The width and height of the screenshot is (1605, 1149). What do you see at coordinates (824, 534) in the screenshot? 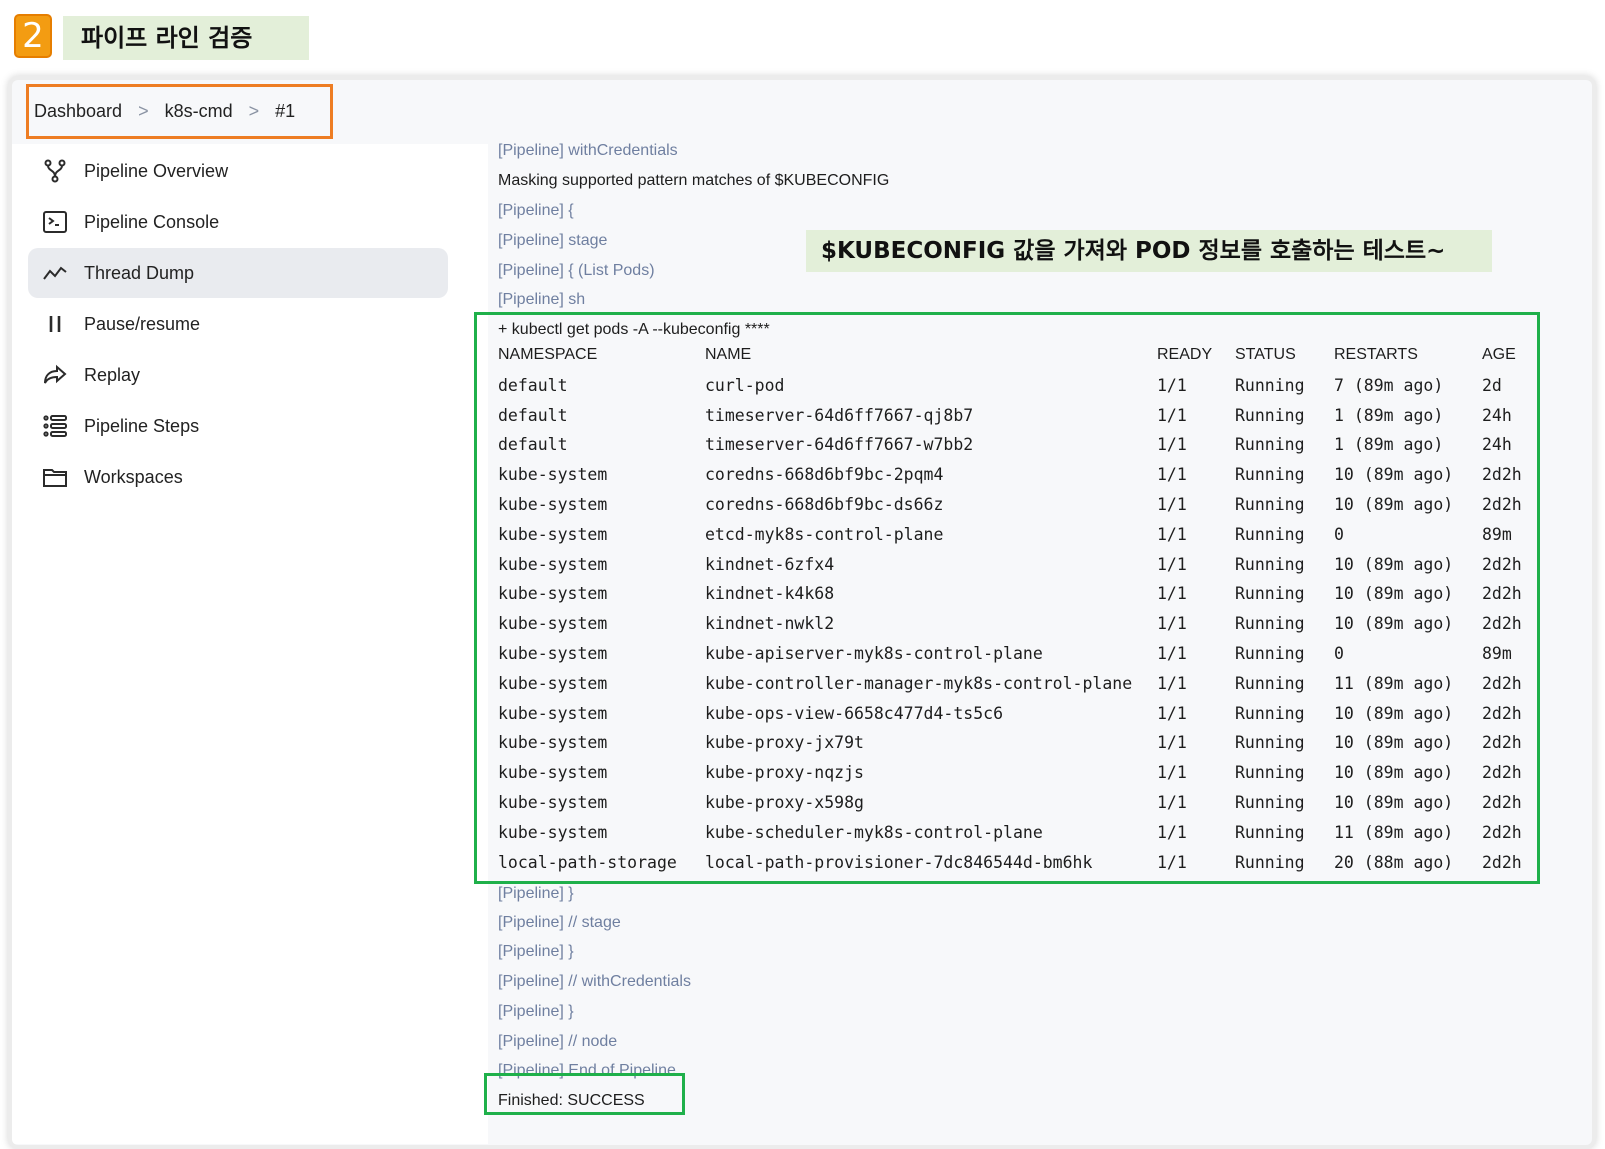
I see `table-cell: etcd-myk8s-control-plane` at bounding box center [824, 534].